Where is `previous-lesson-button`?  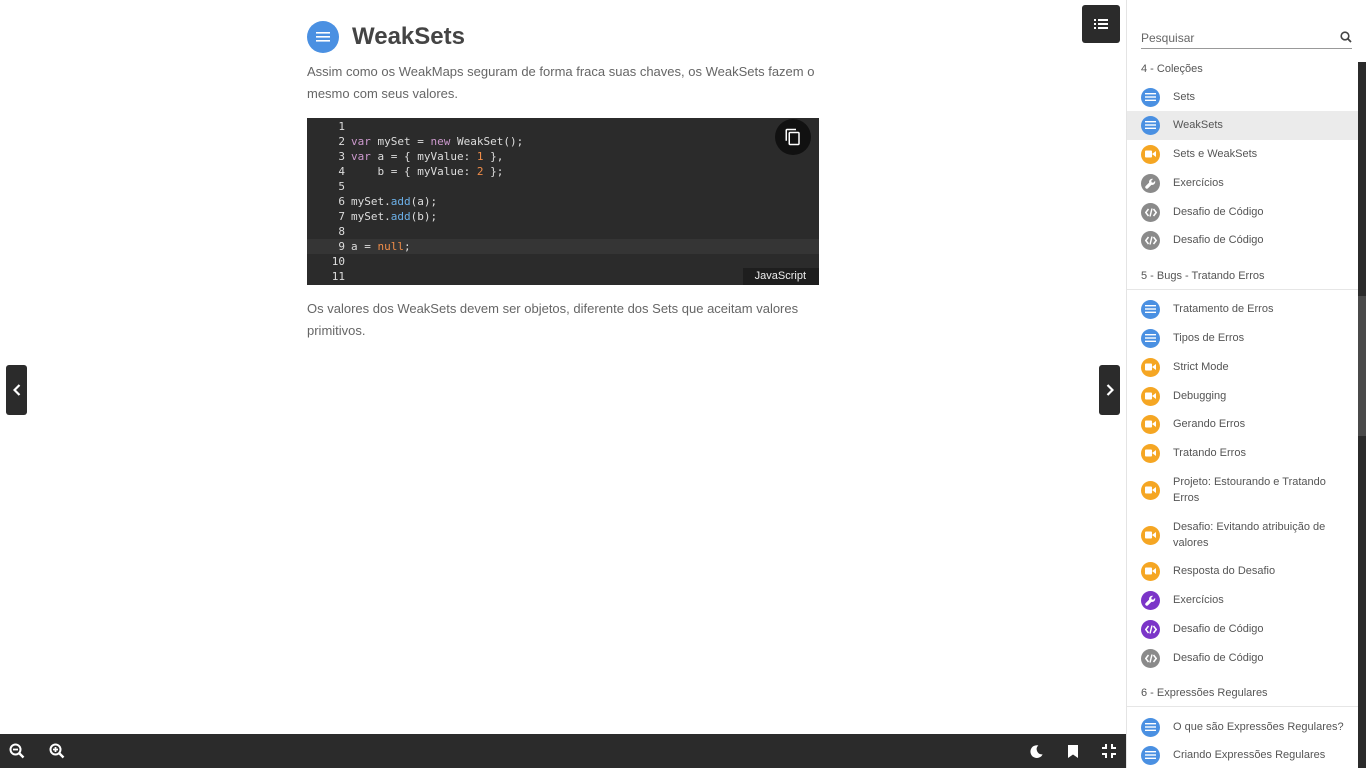 previous-lesson-button is located at coordinates (16, 390).